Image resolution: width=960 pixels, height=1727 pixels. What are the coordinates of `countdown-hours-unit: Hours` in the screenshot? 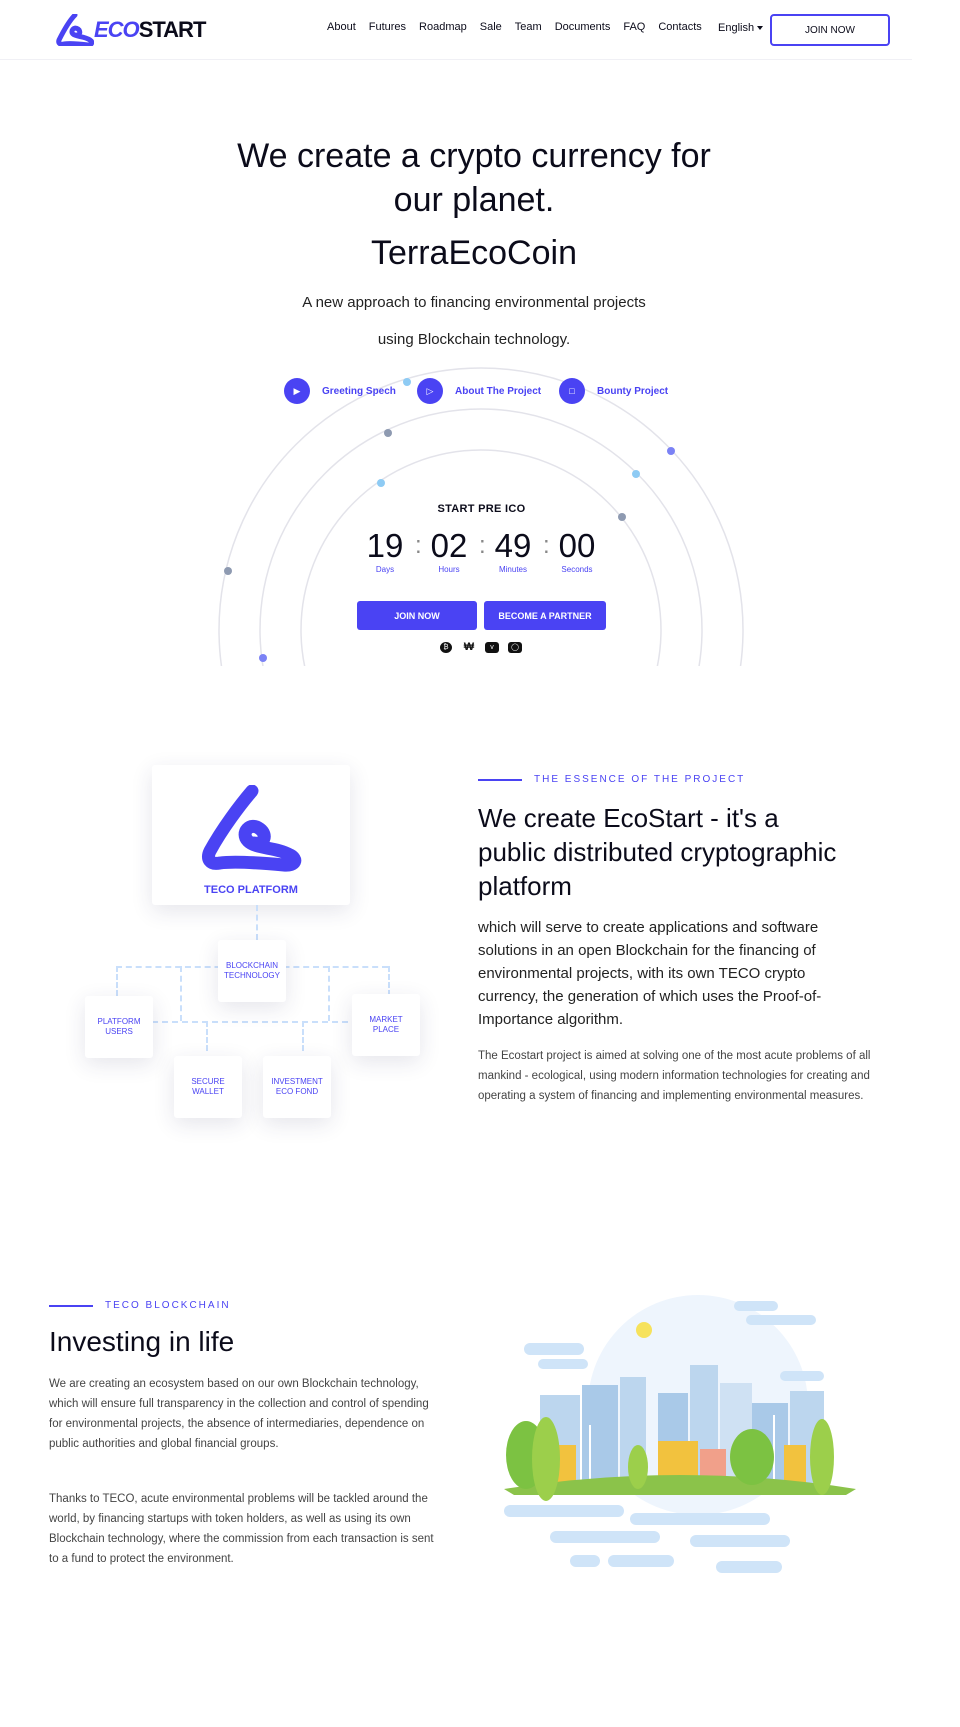 It's located at (449, 569).